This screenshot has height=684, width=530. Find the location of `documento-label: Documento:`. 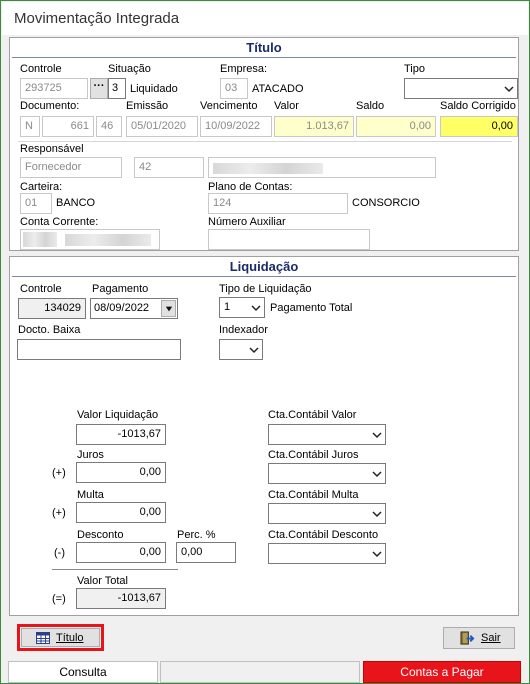

documento-label: Documento: is located at coordinates (50, 106).